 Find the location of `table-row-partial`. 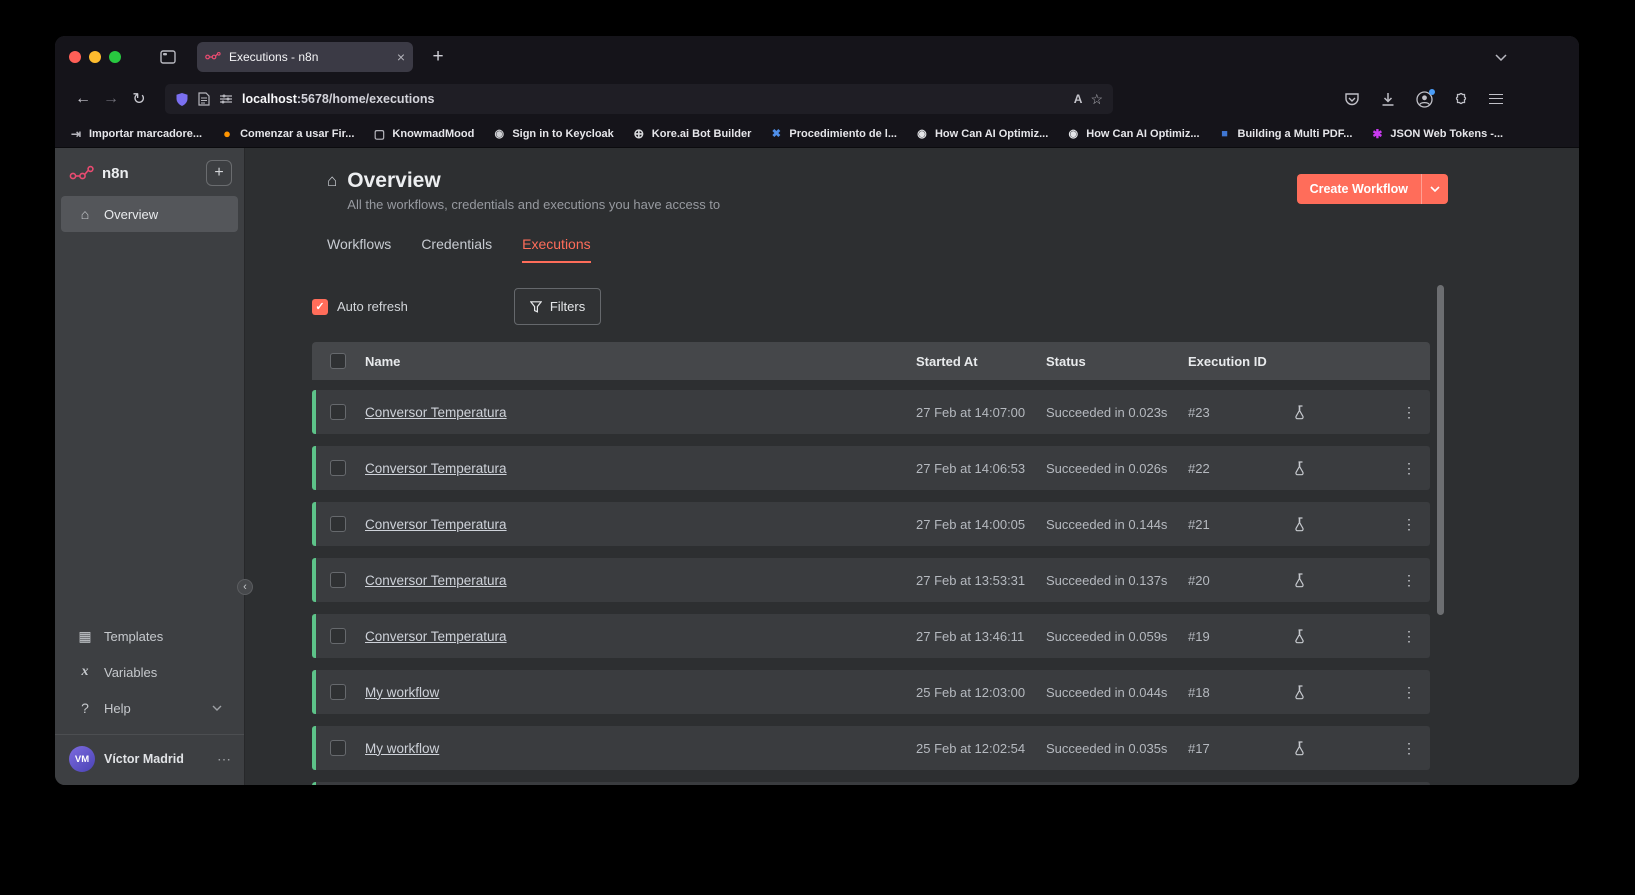

table-row-partial is located at coordinates (871, 783).